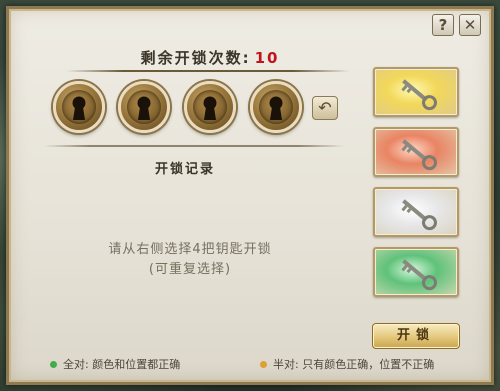 The width and height of the screenshot is (500, 391). What do you see at coordinates (184, 169) in the screenshot?
I see `record-title: 开锁记录` at bounding box center [184, 169].